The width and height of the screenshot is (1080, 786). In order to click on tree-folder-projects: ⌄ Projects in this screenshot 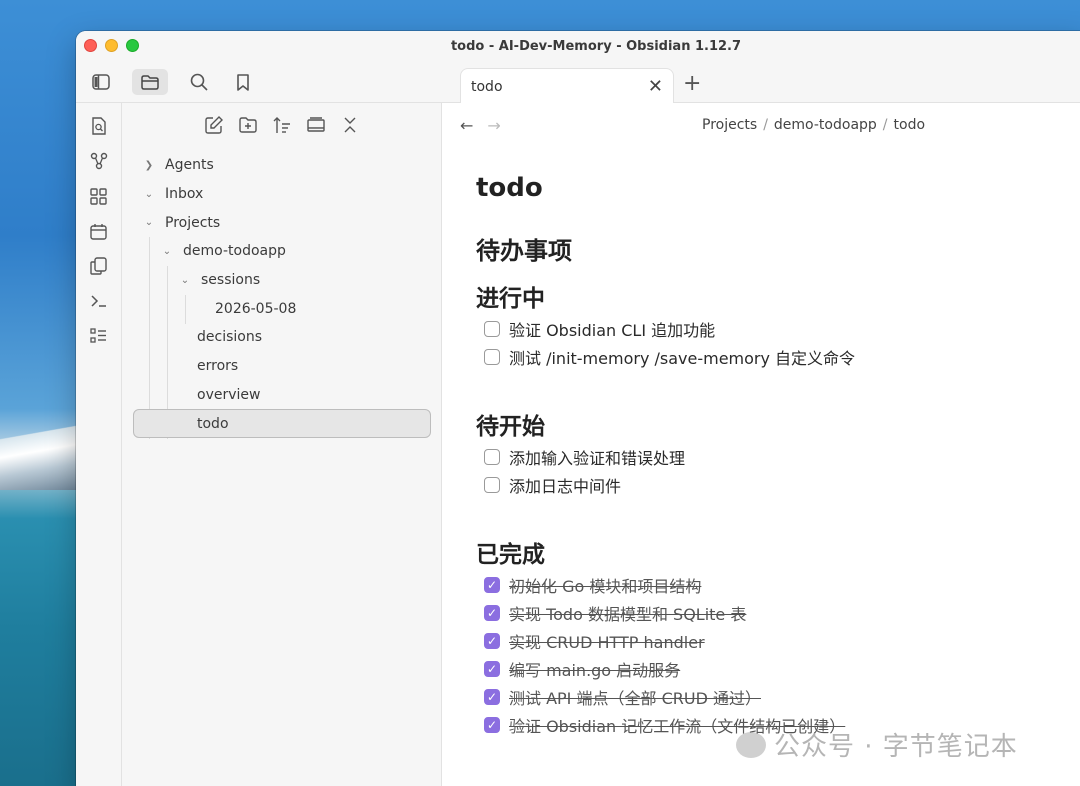, I will do `click(281, 222)`.